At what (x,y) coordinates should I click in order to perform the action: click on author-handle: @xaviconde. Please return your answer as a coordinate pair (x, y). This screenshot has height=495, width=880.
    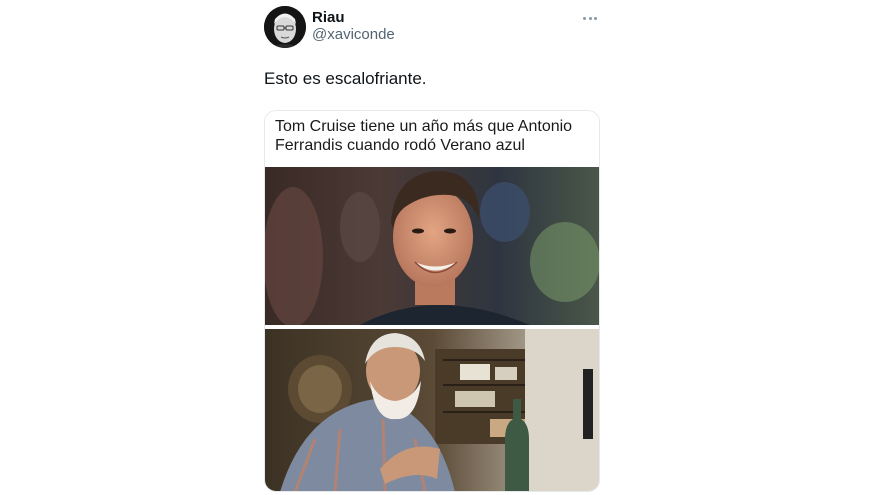
    Looking at the image, I should click on (353, 35).